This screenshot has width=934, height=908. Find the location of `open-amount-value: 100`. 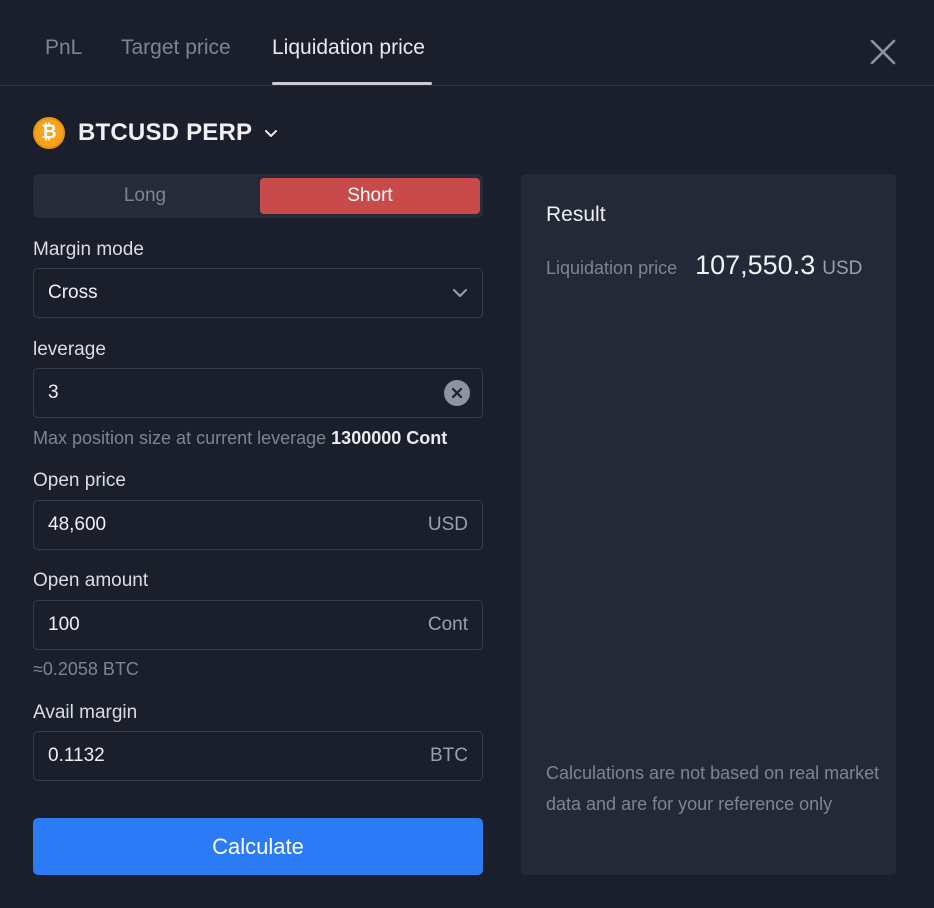

open-amount-value: 100 is located at coordinates (64, 624).